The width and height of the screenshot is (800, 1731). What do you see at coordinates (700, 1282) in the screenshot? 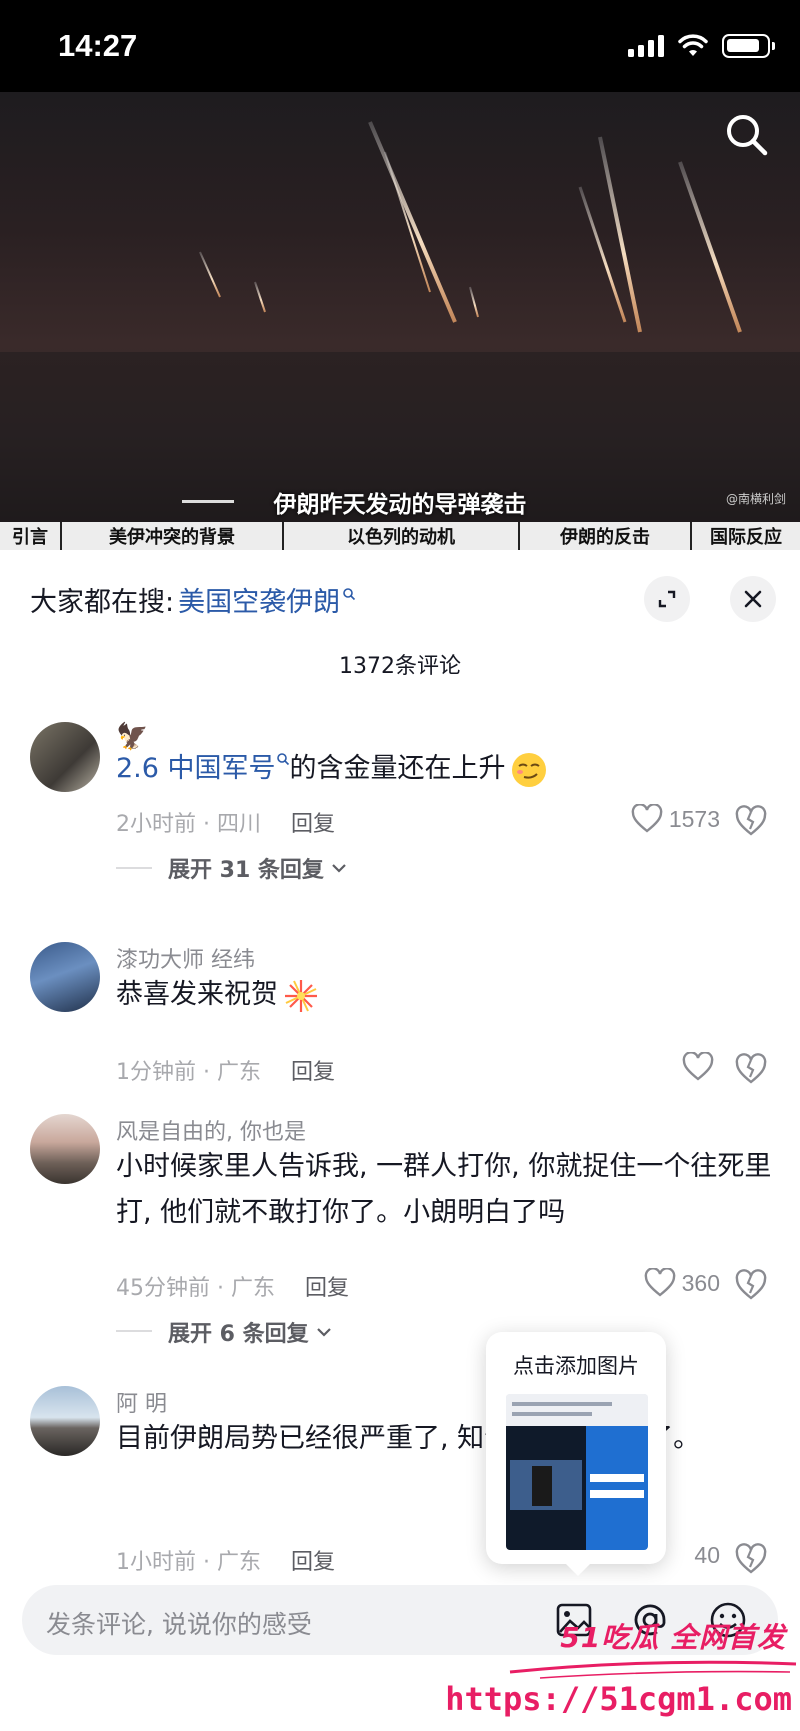
I see `like-count: 360` at bounding box center [700, 1282].